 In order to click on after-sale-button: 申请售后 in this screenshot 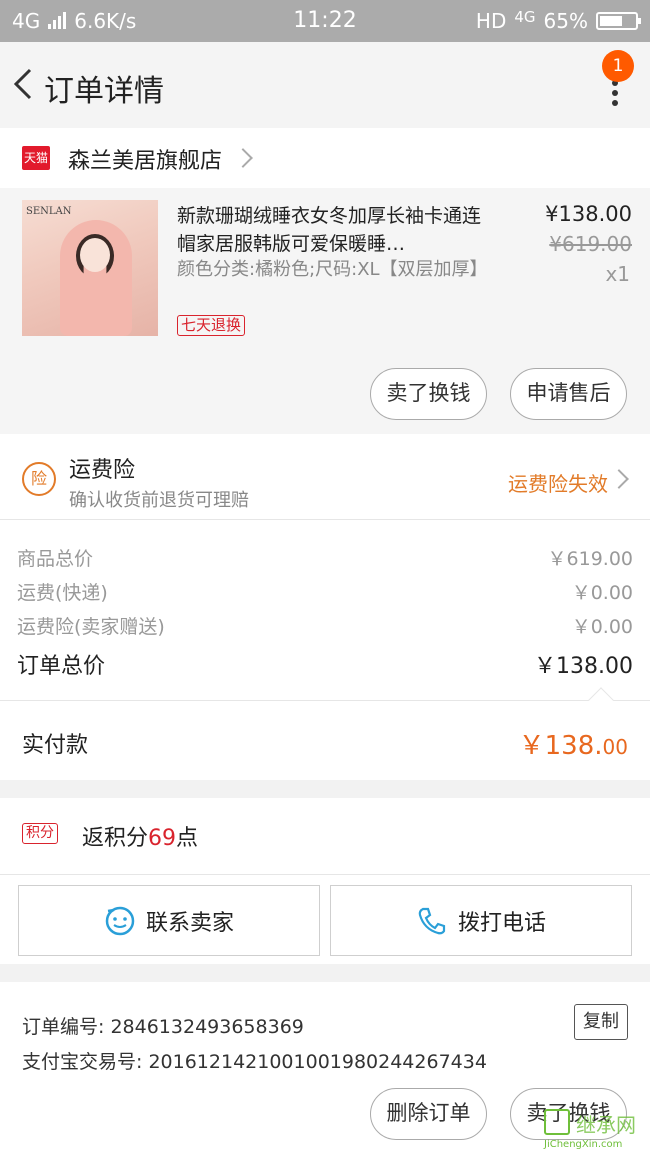, I will do `click(568, 394)`.